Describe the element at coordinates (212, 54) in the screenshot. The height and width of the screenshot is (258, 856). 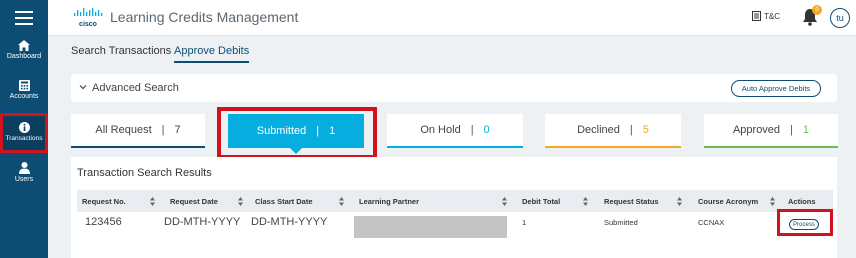
I see `tab-approve-debits: Approve Debits` at that location.